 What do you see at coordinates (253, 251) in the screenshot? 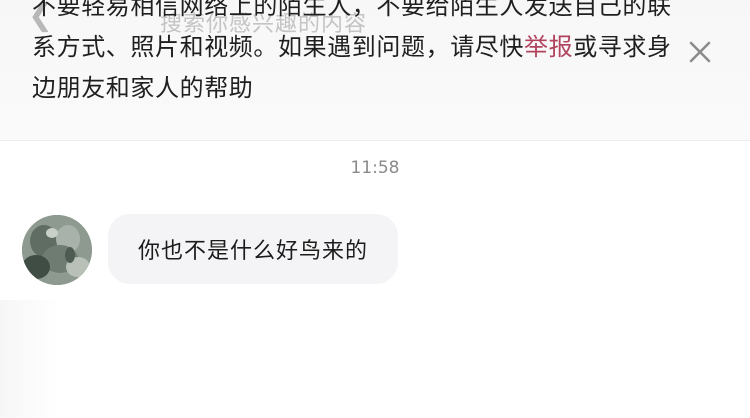
I see `message-text: 你也不是什么好鸟来的` at bounding box center [253, 251].